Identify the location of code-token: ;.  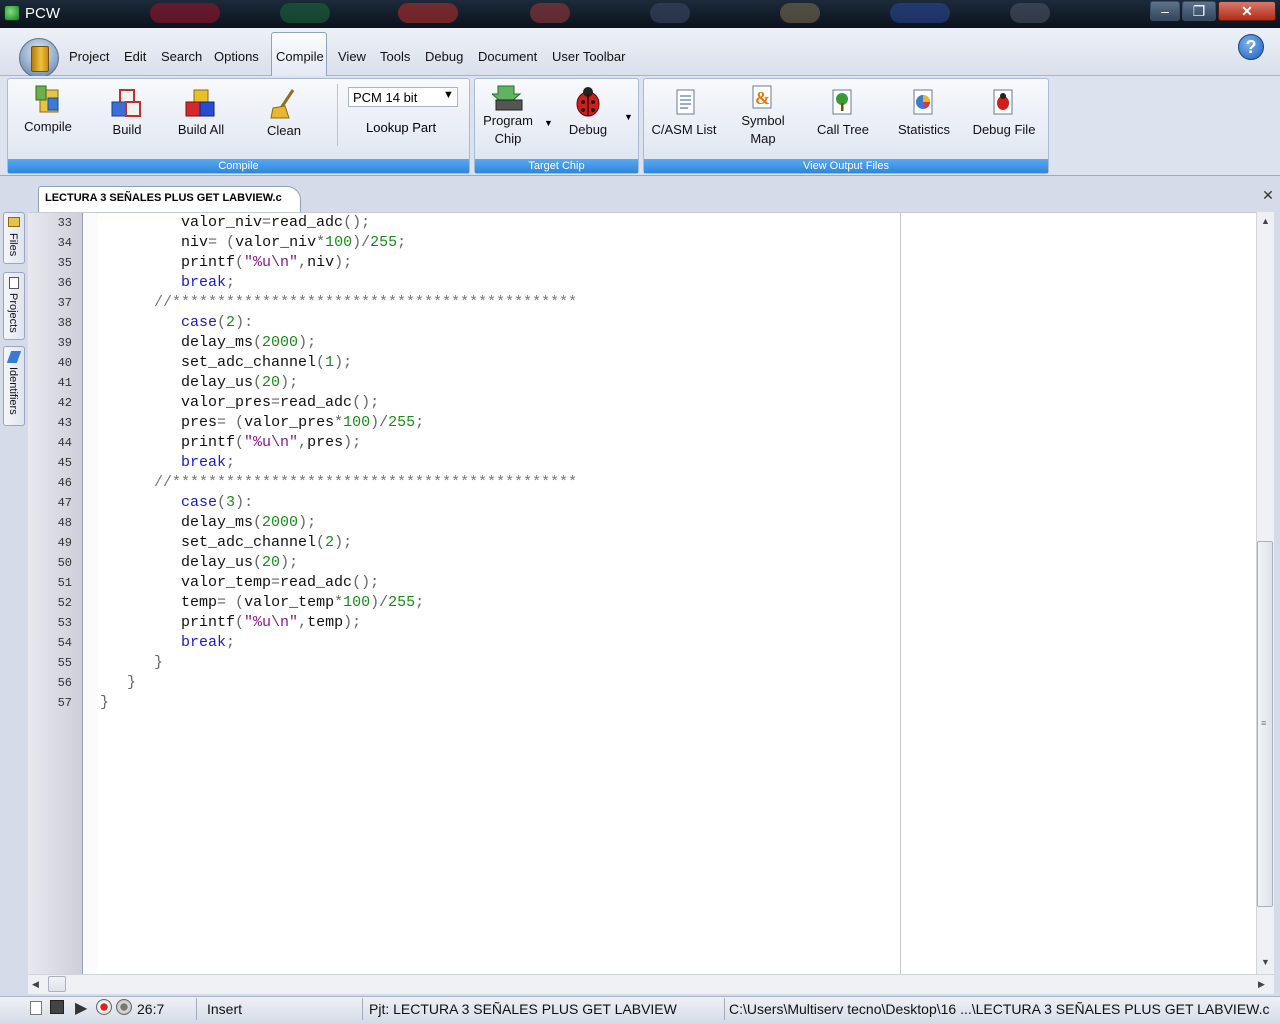
(420, 602).